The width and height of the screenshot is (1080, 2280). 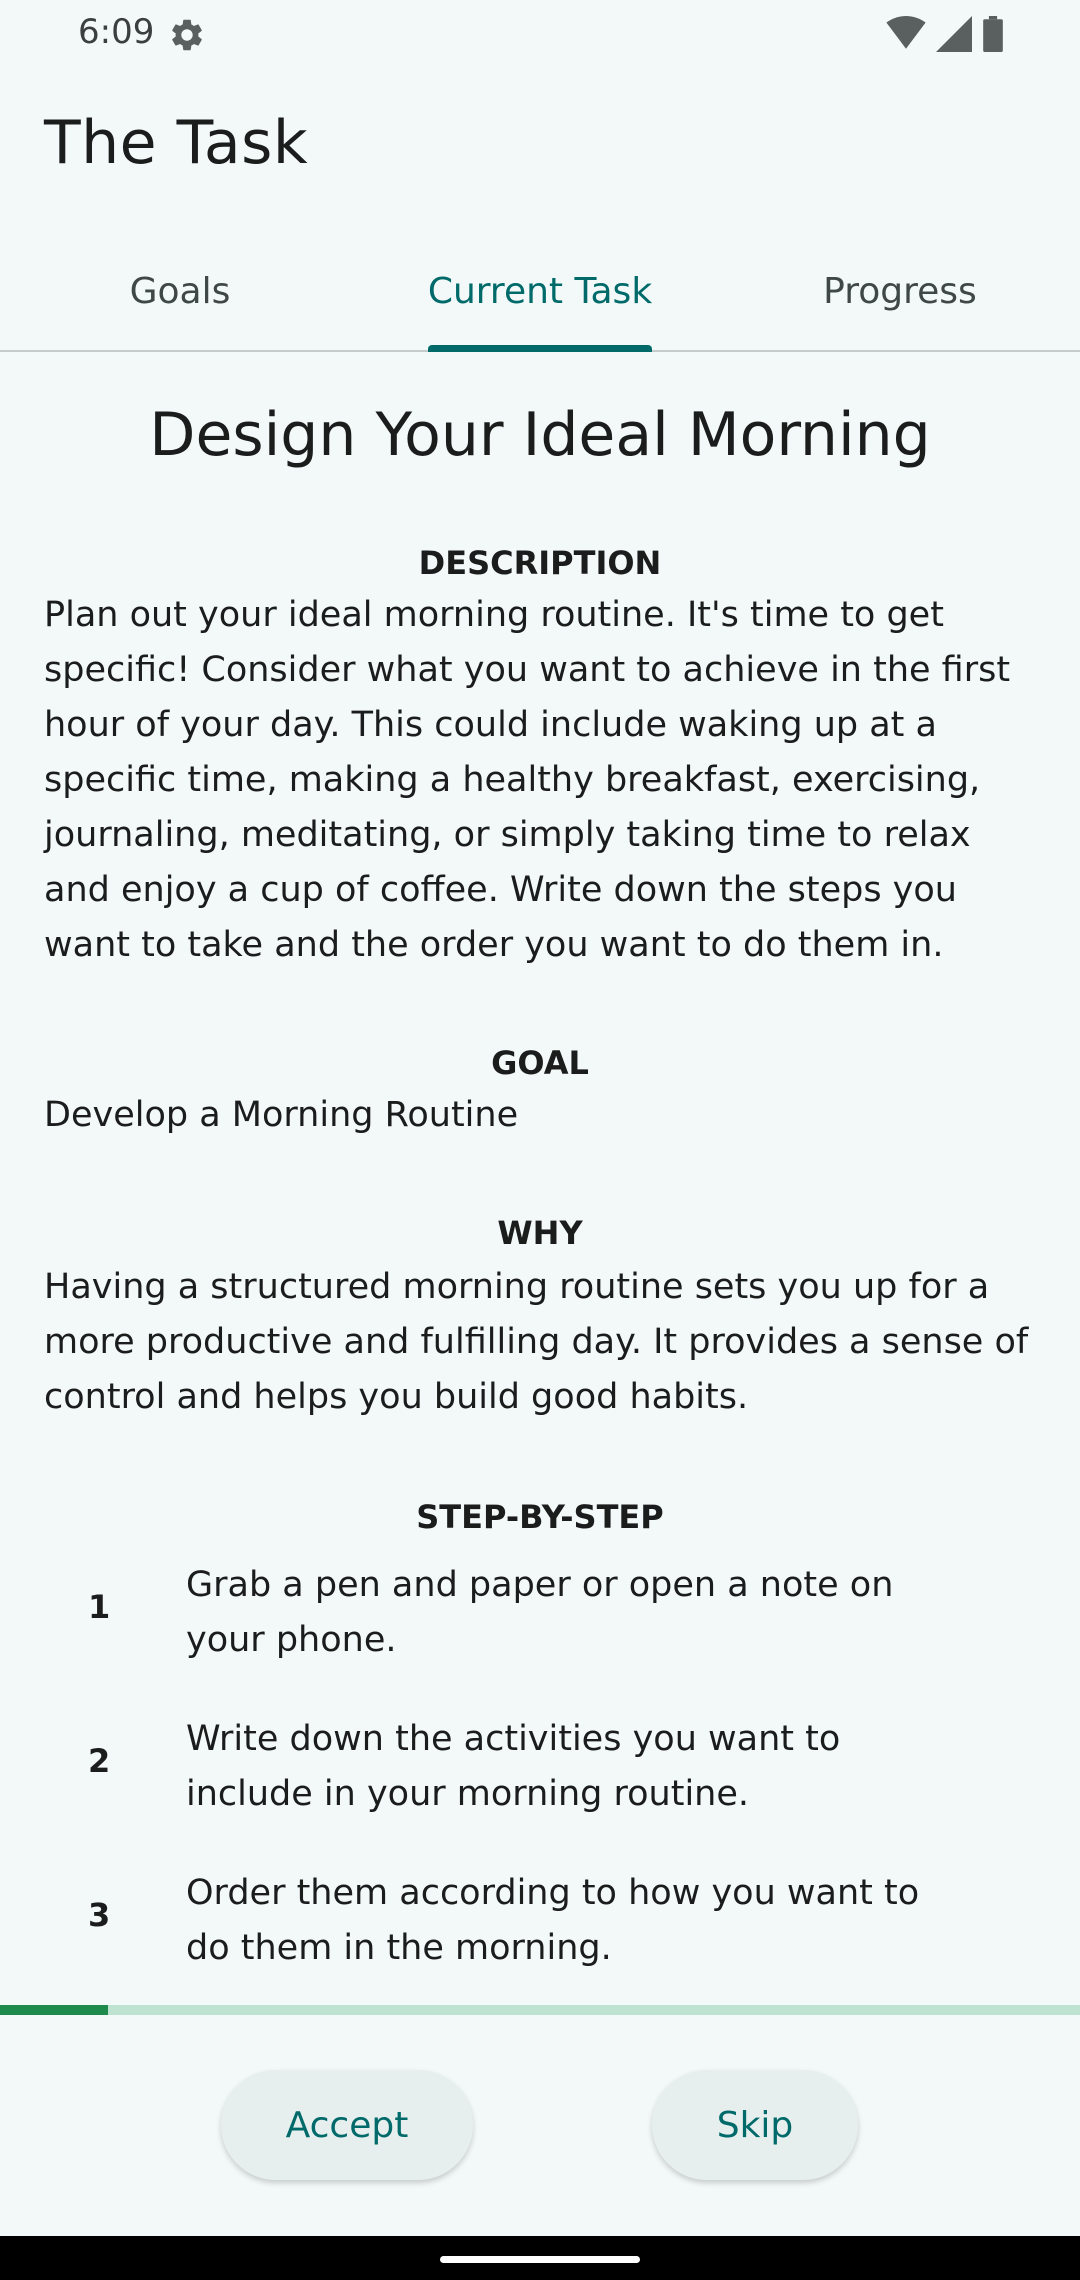 What do you see at coordinates (54, 2010) in the screenshot?
I see `task-progress-fill` at bounding box center [54, 2010].